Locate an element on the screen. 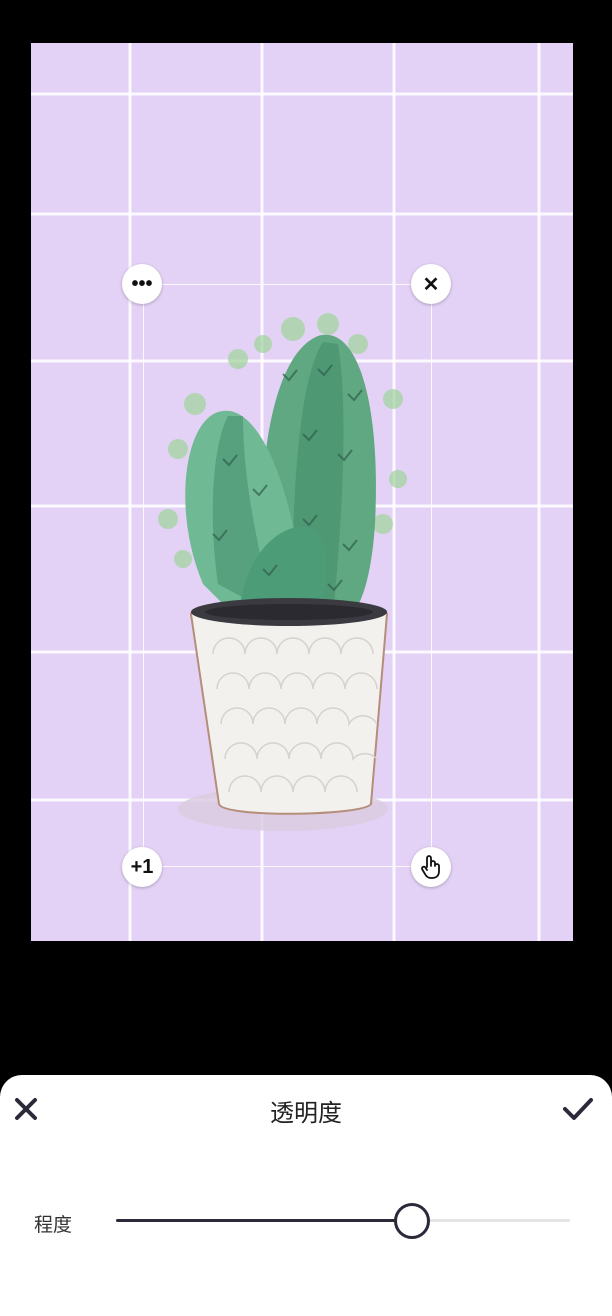 The image size is (612, 1316). panel-title: 透明度 is located at coordinates (306, 1113).